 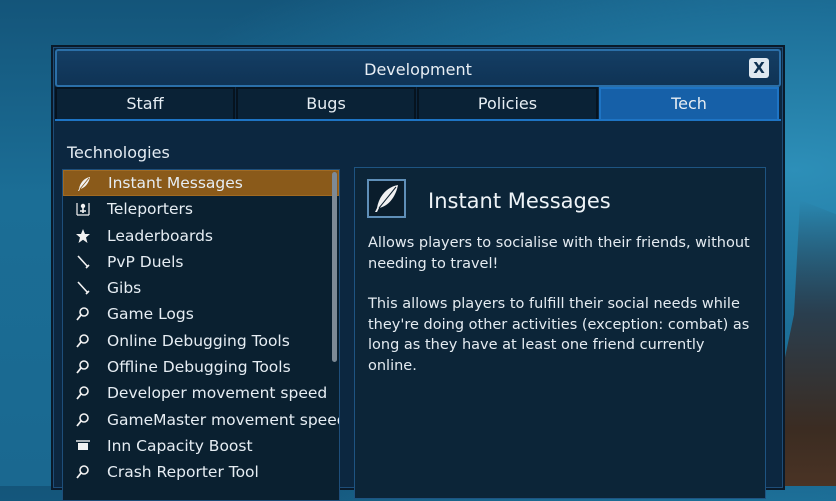 I want to click on list-item-label: Game Logs, so click(x=150, y=314).